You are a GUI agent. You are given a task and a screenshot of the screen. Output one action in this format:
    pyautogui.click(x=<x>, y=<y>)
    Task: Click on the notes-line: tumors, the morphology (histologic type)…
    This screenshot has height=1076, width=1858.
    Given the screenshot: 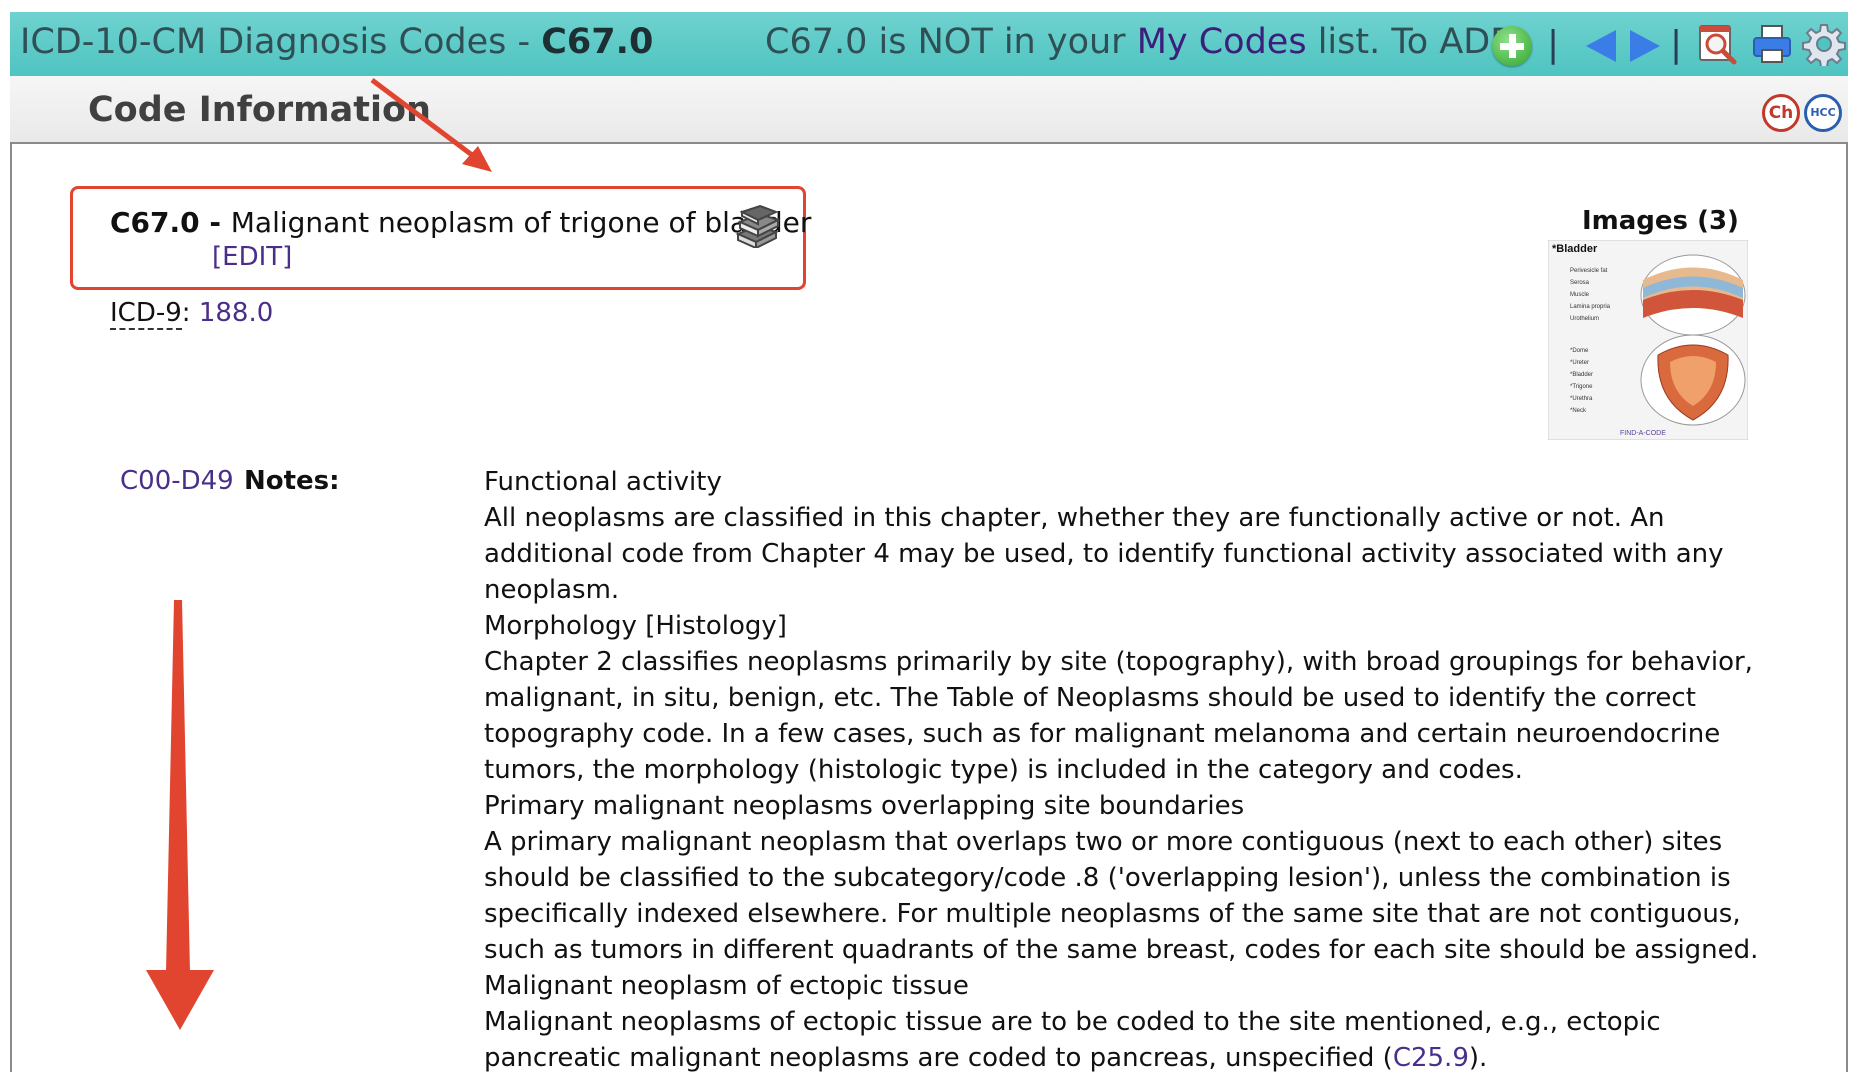 What is the action you would take?
    pyautogui.click(x=1003, y=770)
    